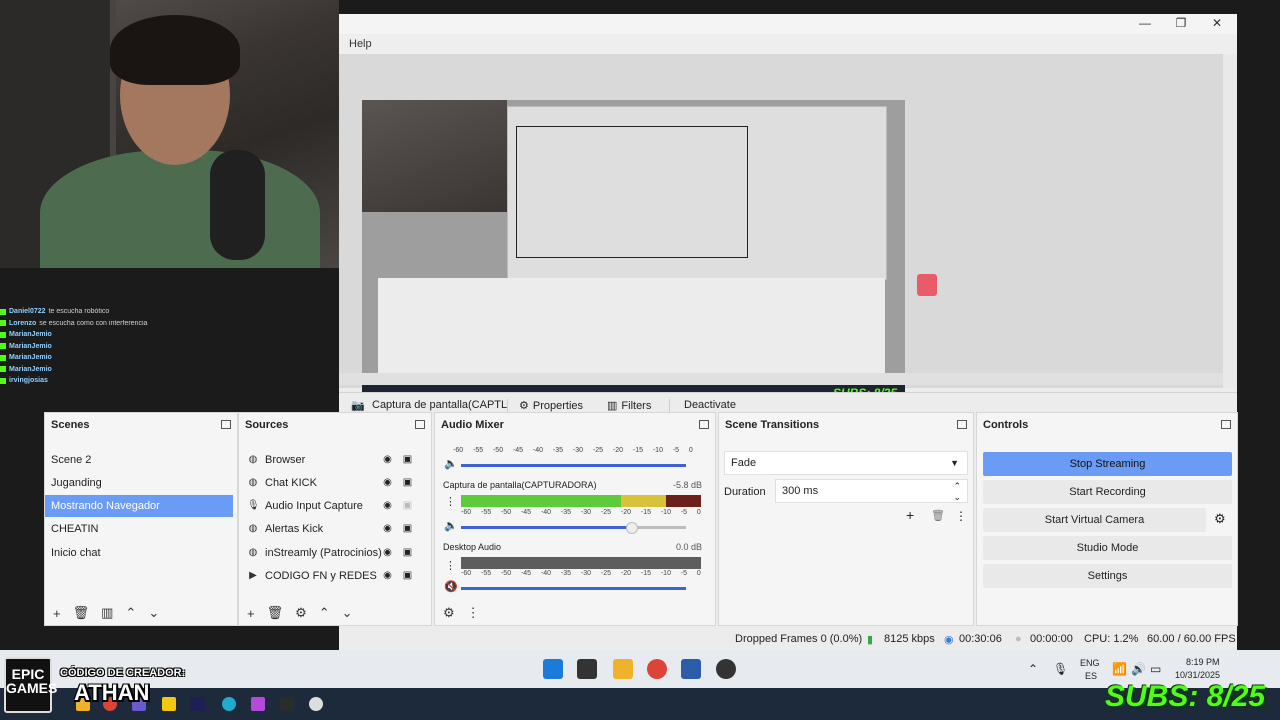 Image resolution: width=1280 pixels, height=720 pixels. I want to click on filters-button: ▥ Filters, so click(629, 406).